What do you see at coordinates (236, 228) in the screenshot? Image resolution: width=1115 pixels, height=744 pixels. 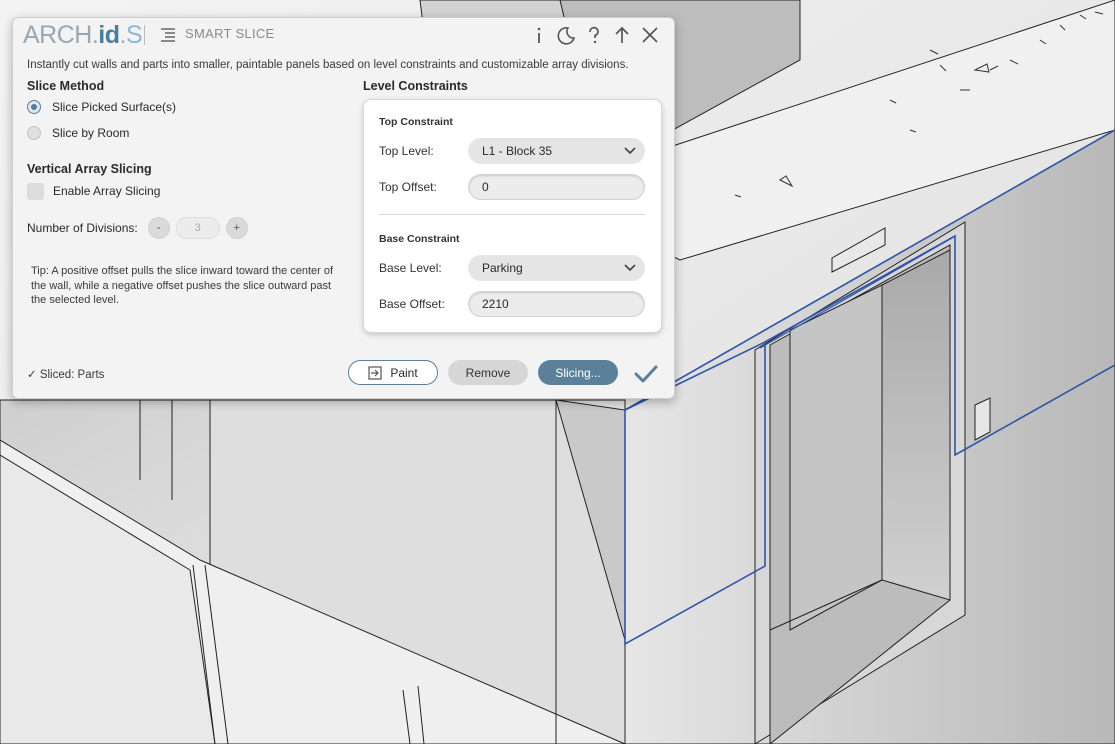 I see `increment-button: +` at bounding box center [236, 228].